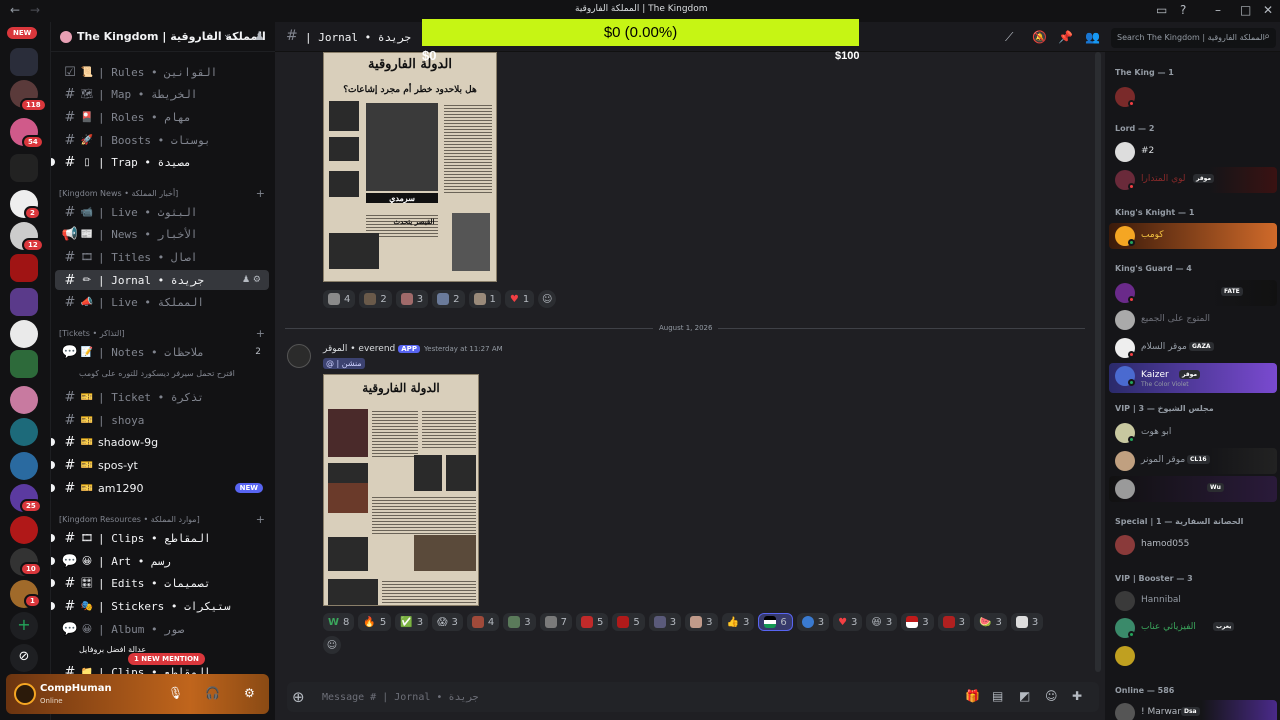 This screenshot has width=1280, height=720. I want to click on reaction: 🍉 3, so click(990, 622).